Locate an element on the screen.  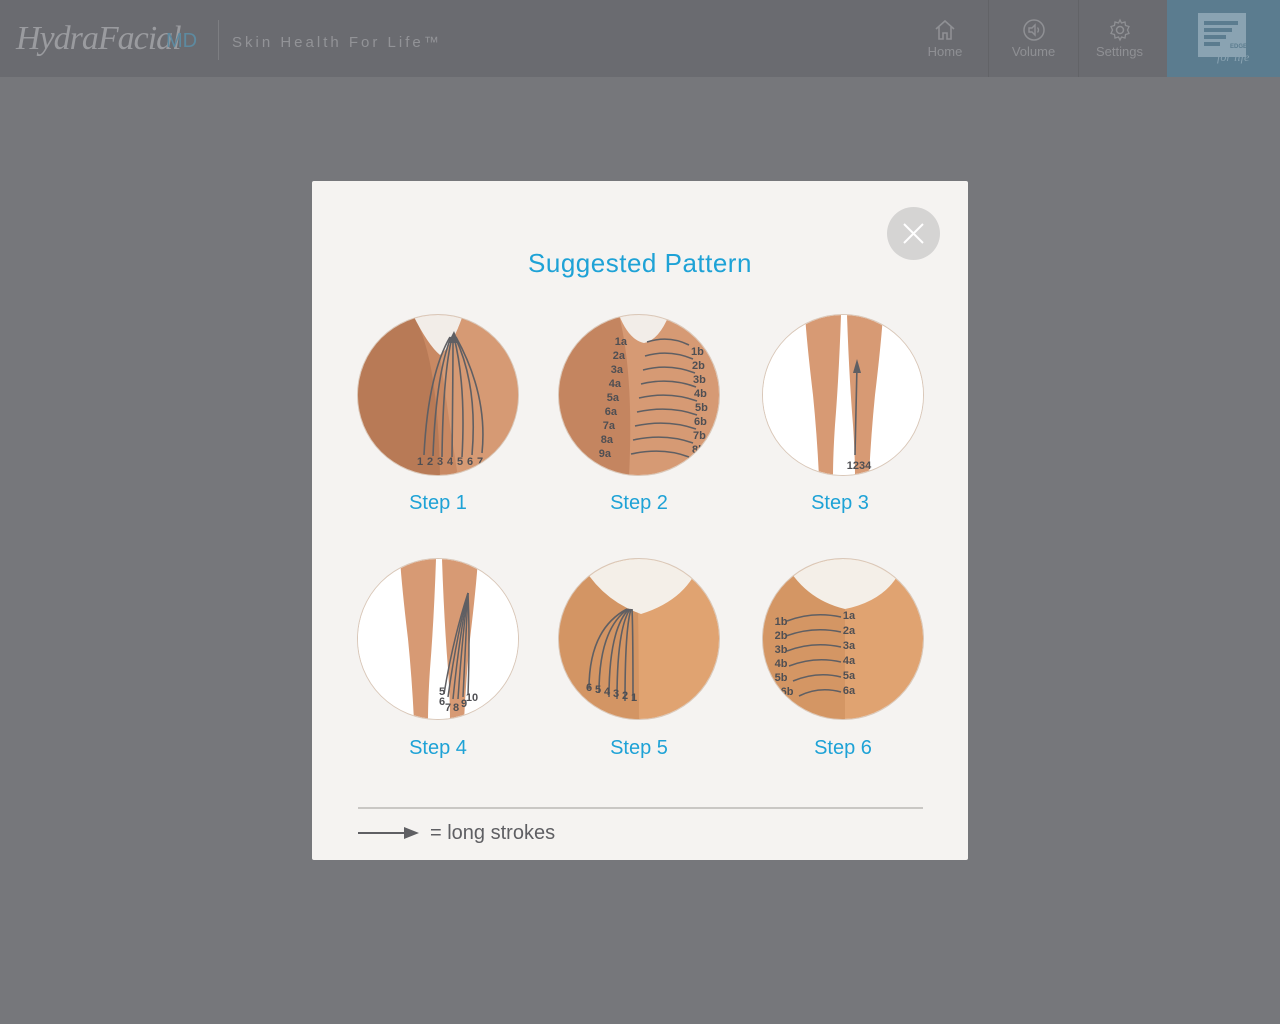
step-5-marker: 5 is located at coordinates (598, 690).